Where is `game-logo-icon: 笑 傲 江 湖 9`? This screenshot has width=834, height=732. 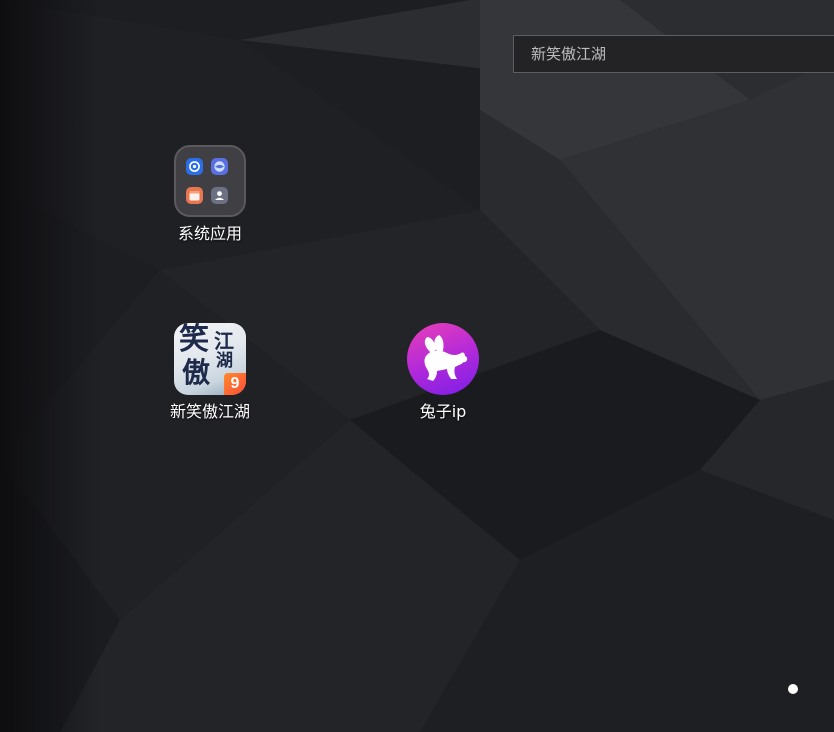
game-logo-icon: 笑 傲 江 湖 9 is located at coordinates (210, 359).